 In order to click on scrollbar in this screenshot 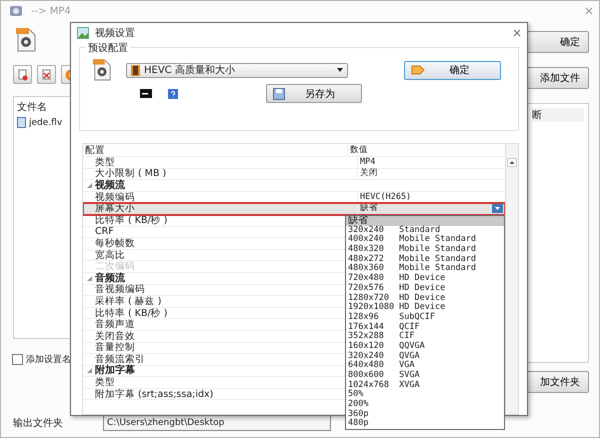, I will do `click(511, 279)`.